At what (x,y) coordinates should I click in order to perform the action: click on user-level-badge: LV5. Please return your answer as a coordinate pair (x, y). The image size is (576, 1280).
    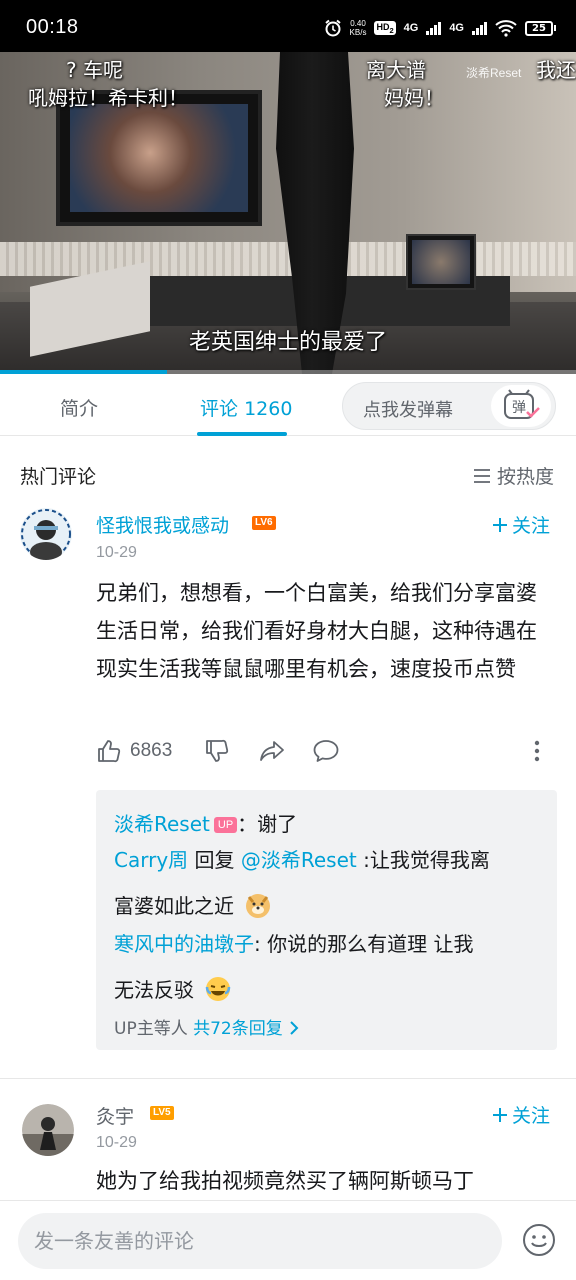
    Looking at the image, I should click on (162, 1113).